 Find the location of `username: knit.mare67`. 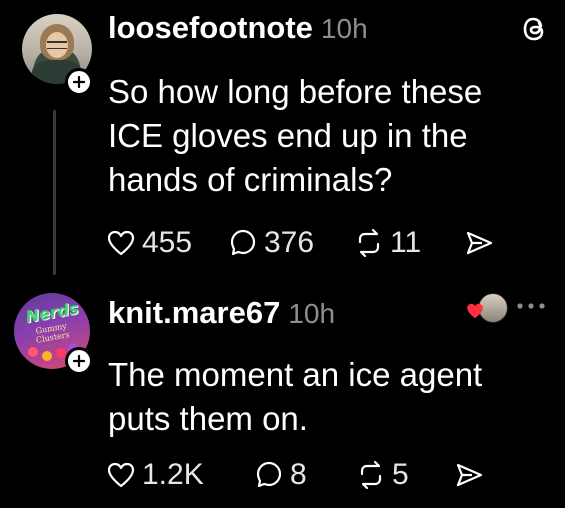

username: knit.mare67 is located at coordinates (194, 313).